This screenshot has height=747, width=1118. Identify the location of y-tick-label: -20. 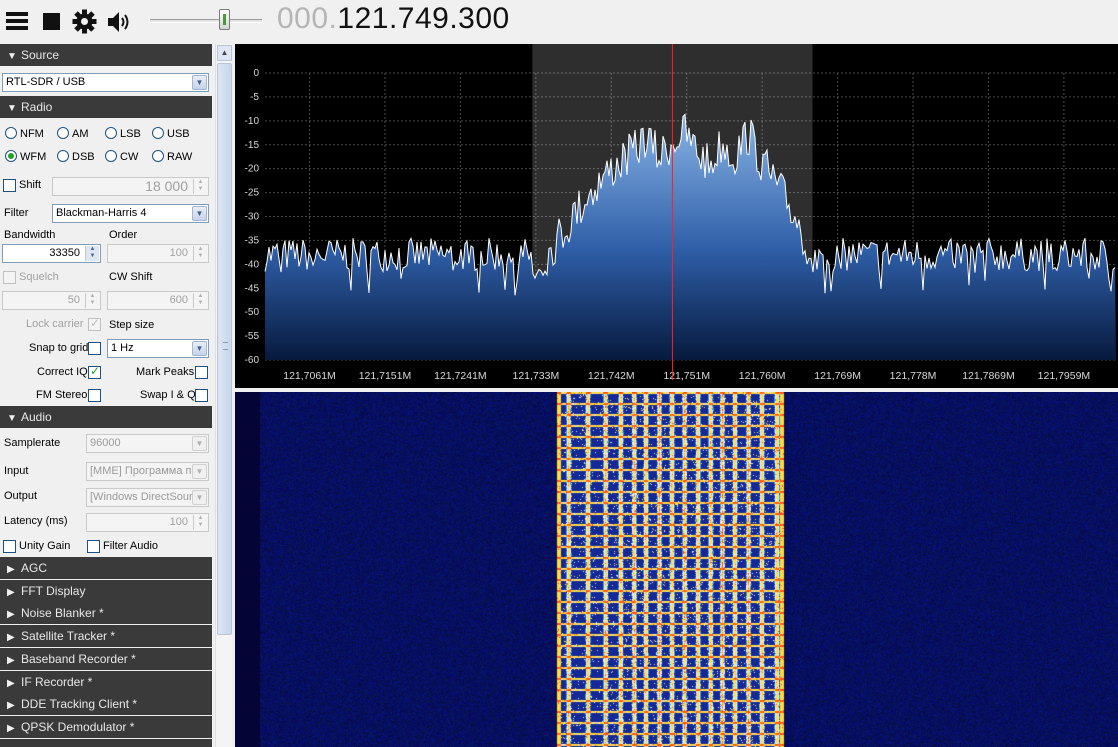
(252, 169).